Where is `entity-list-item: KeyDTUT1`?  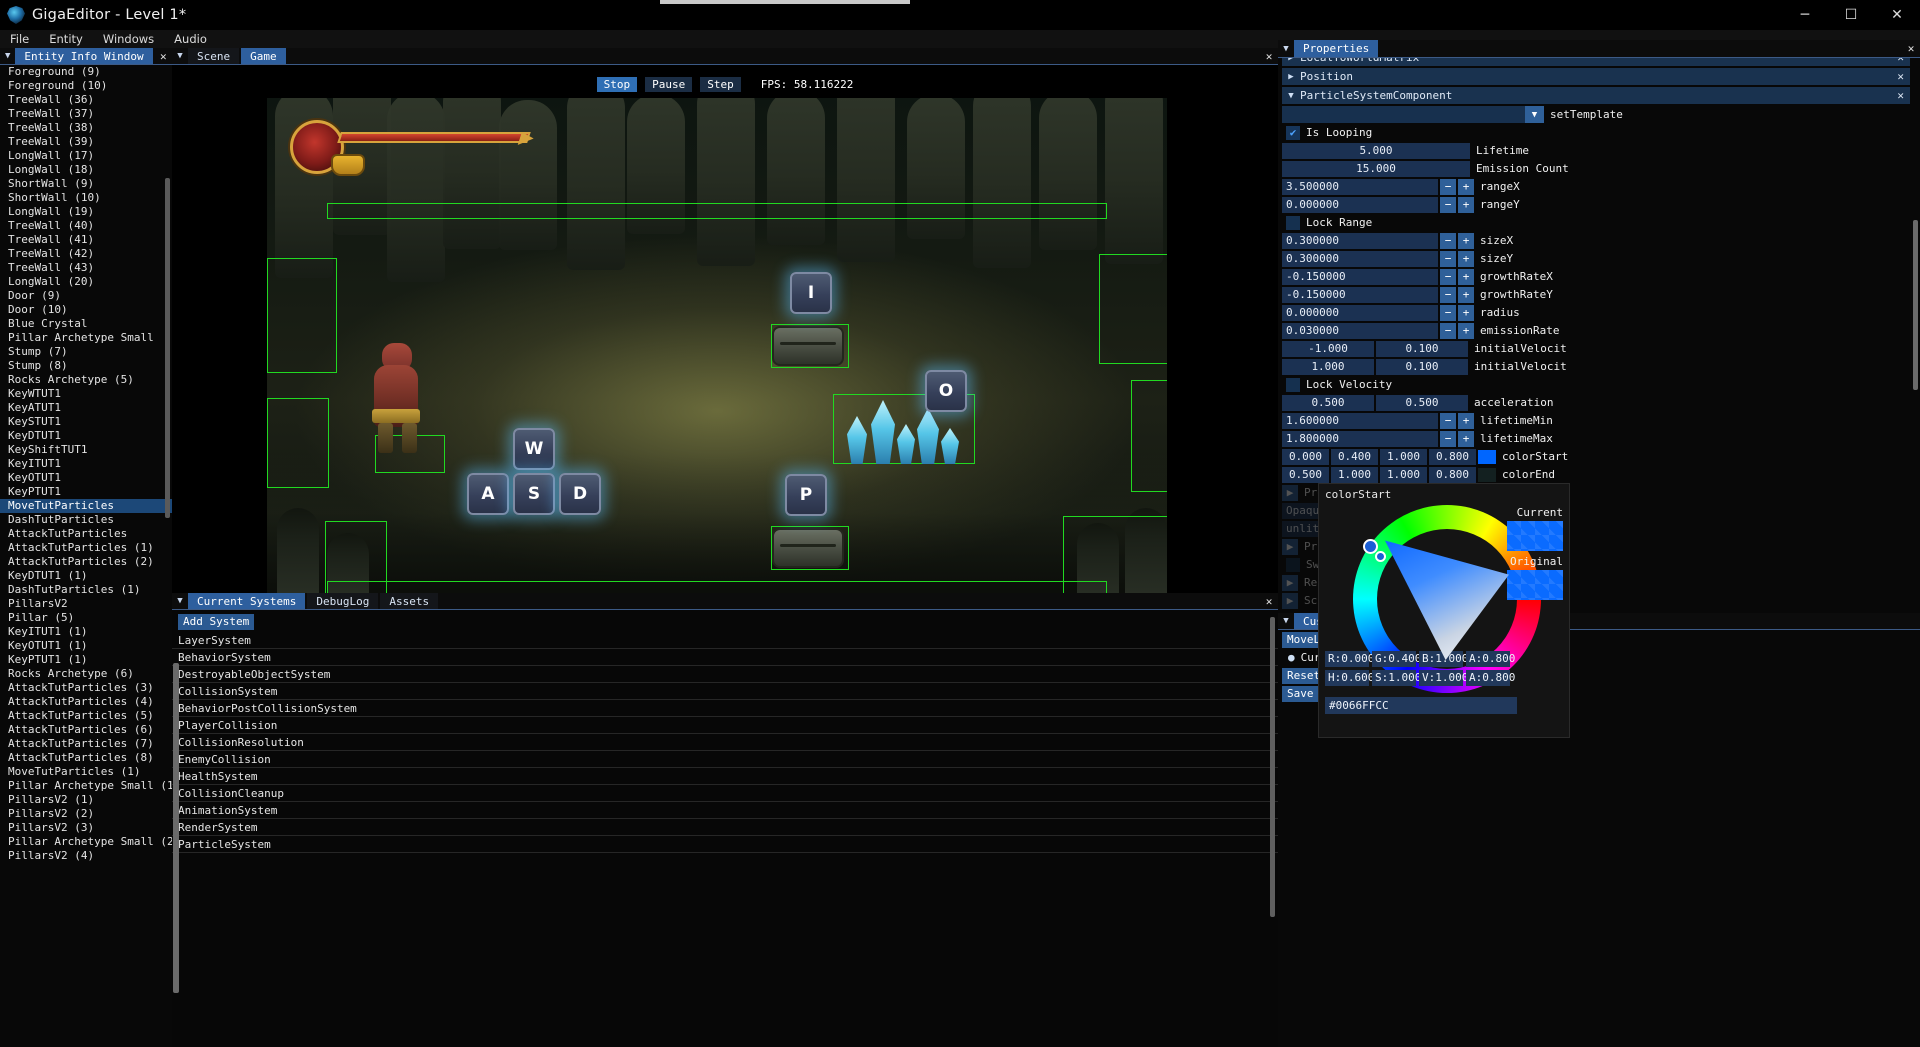
entity-list-item: KeyDTUT1 is located at coordinates (86, 436).